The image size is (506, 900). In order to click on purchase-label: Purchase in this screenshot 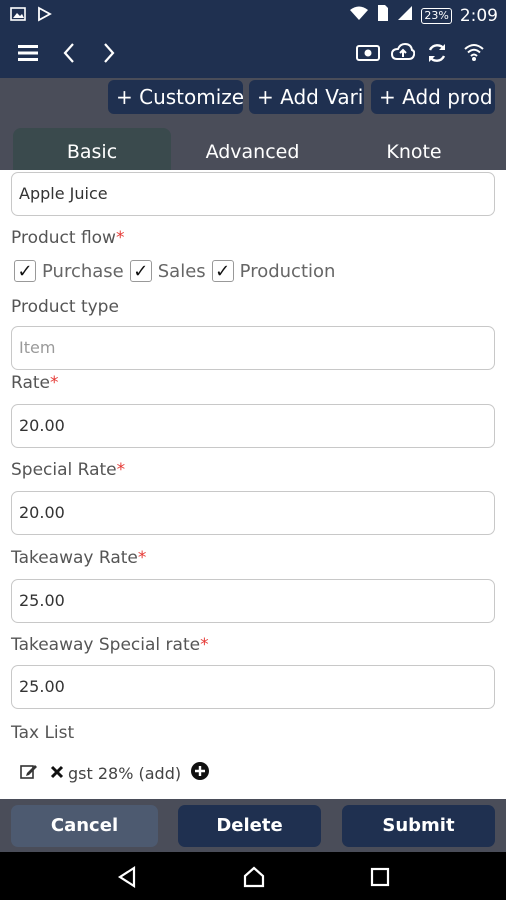, I will do `click(83, 271)`.